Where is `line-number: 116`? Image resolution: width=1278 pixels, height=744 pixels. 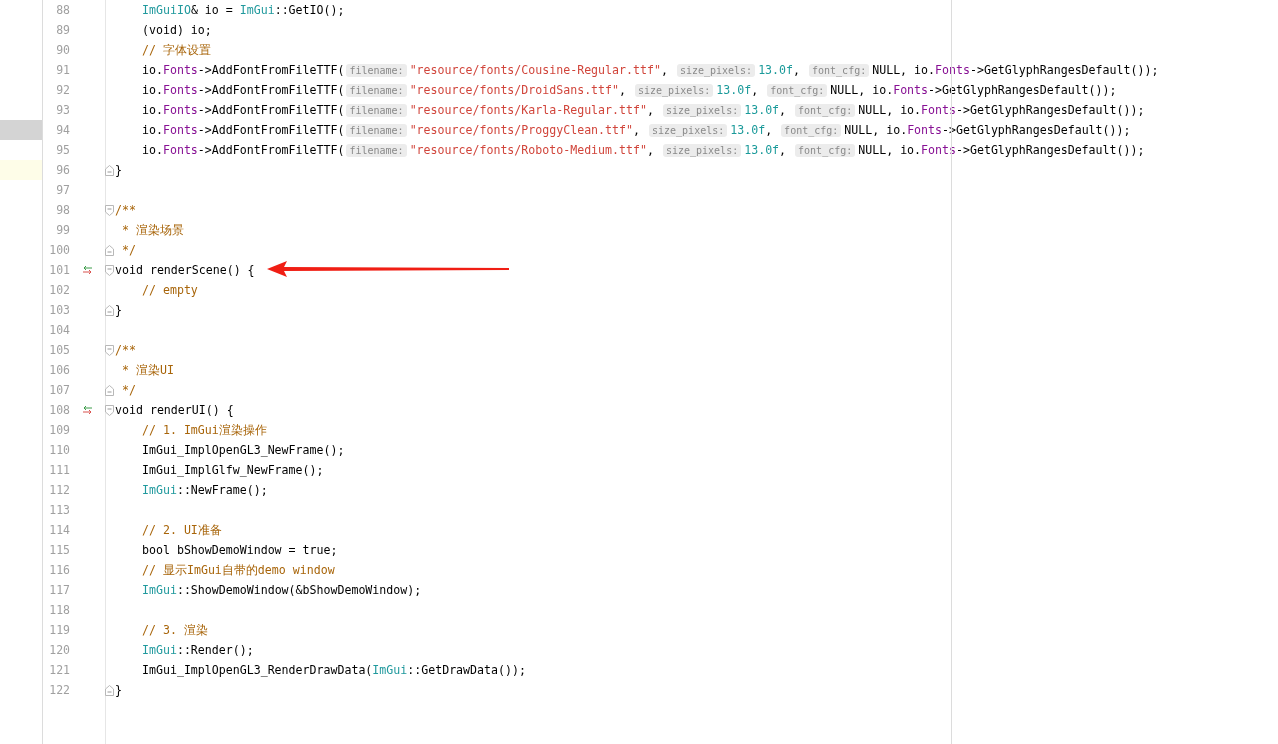 line-number: 116 is located at coordinates (59, 570).